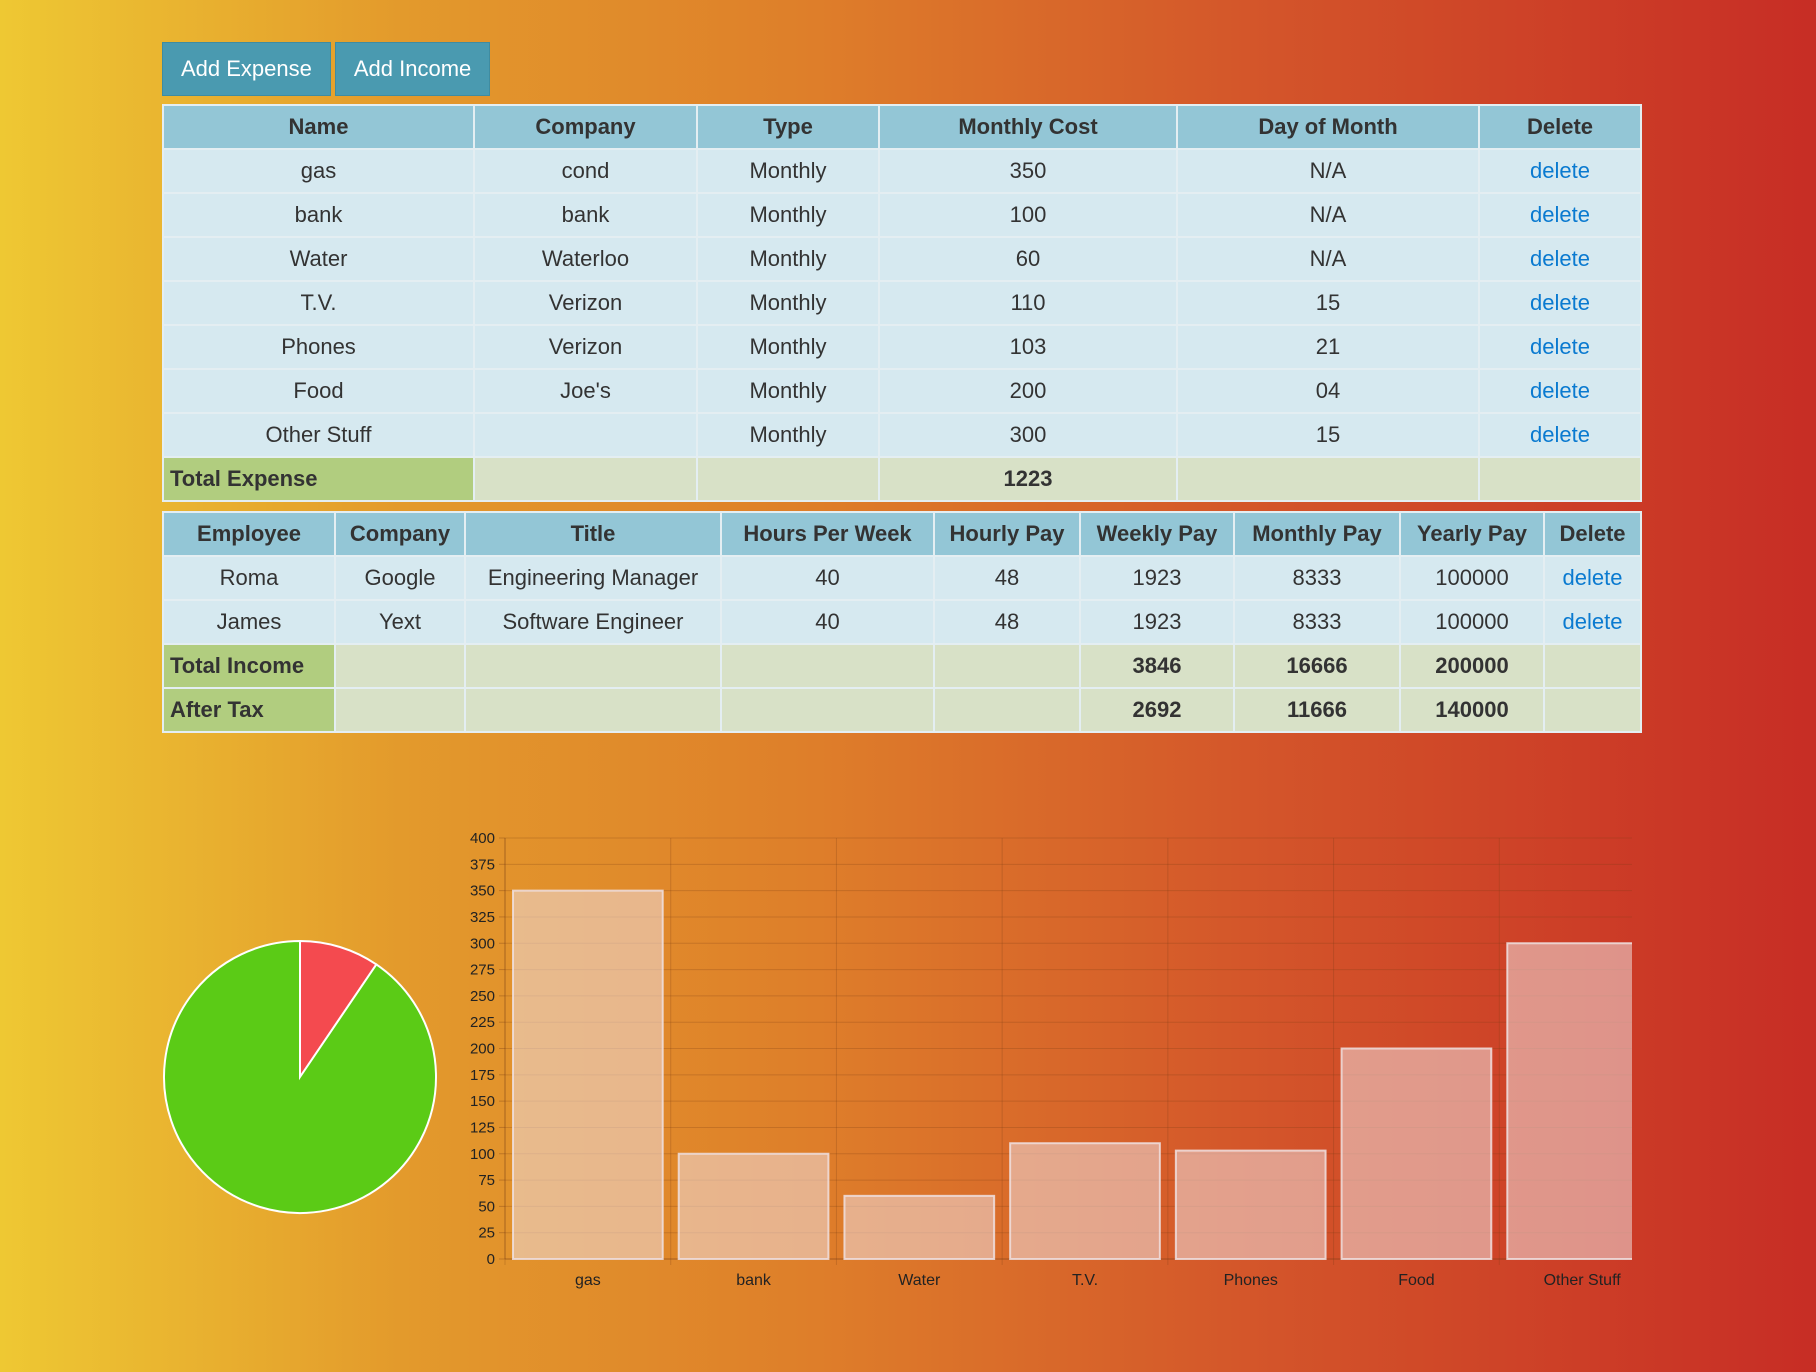  I want to click on total-monthly-pay: 16666, so click(1317, 666).